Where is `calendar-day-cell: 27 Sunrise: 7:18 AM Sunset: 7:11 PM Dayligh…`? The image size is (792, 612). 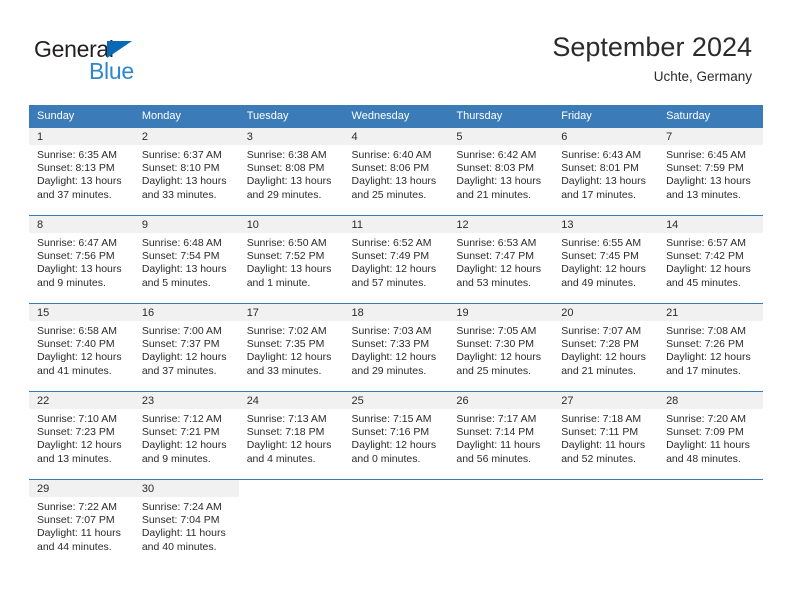
calendar-day-cell: 27 Sunrise: 7:18 AM Sunset: 7:11 PM Dayligh… is located at coordinates (606, 435).